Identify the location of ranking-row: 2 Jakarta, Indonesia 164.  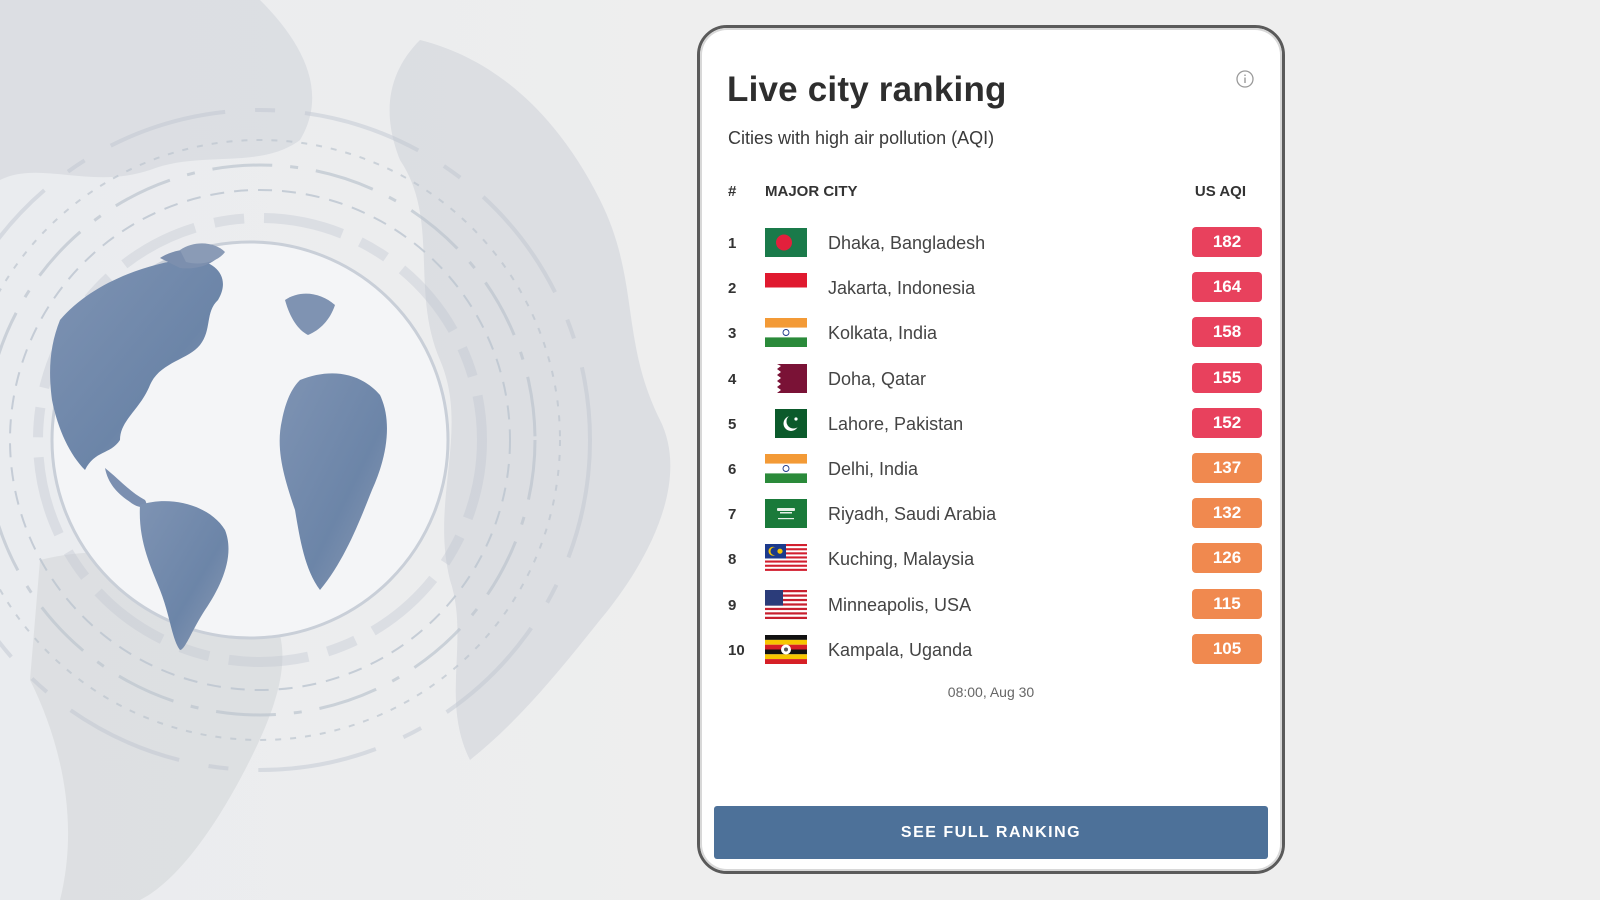
(995, 294).